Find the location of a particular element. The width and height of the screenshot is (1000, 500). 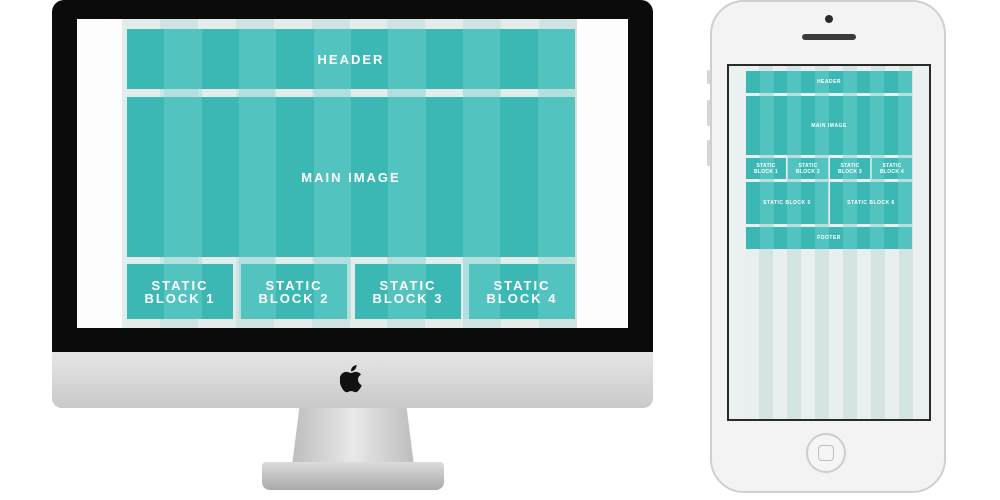

desktop-static-block-1-label: STATIC BLOCK 1 is located at coordinates (180, 291).